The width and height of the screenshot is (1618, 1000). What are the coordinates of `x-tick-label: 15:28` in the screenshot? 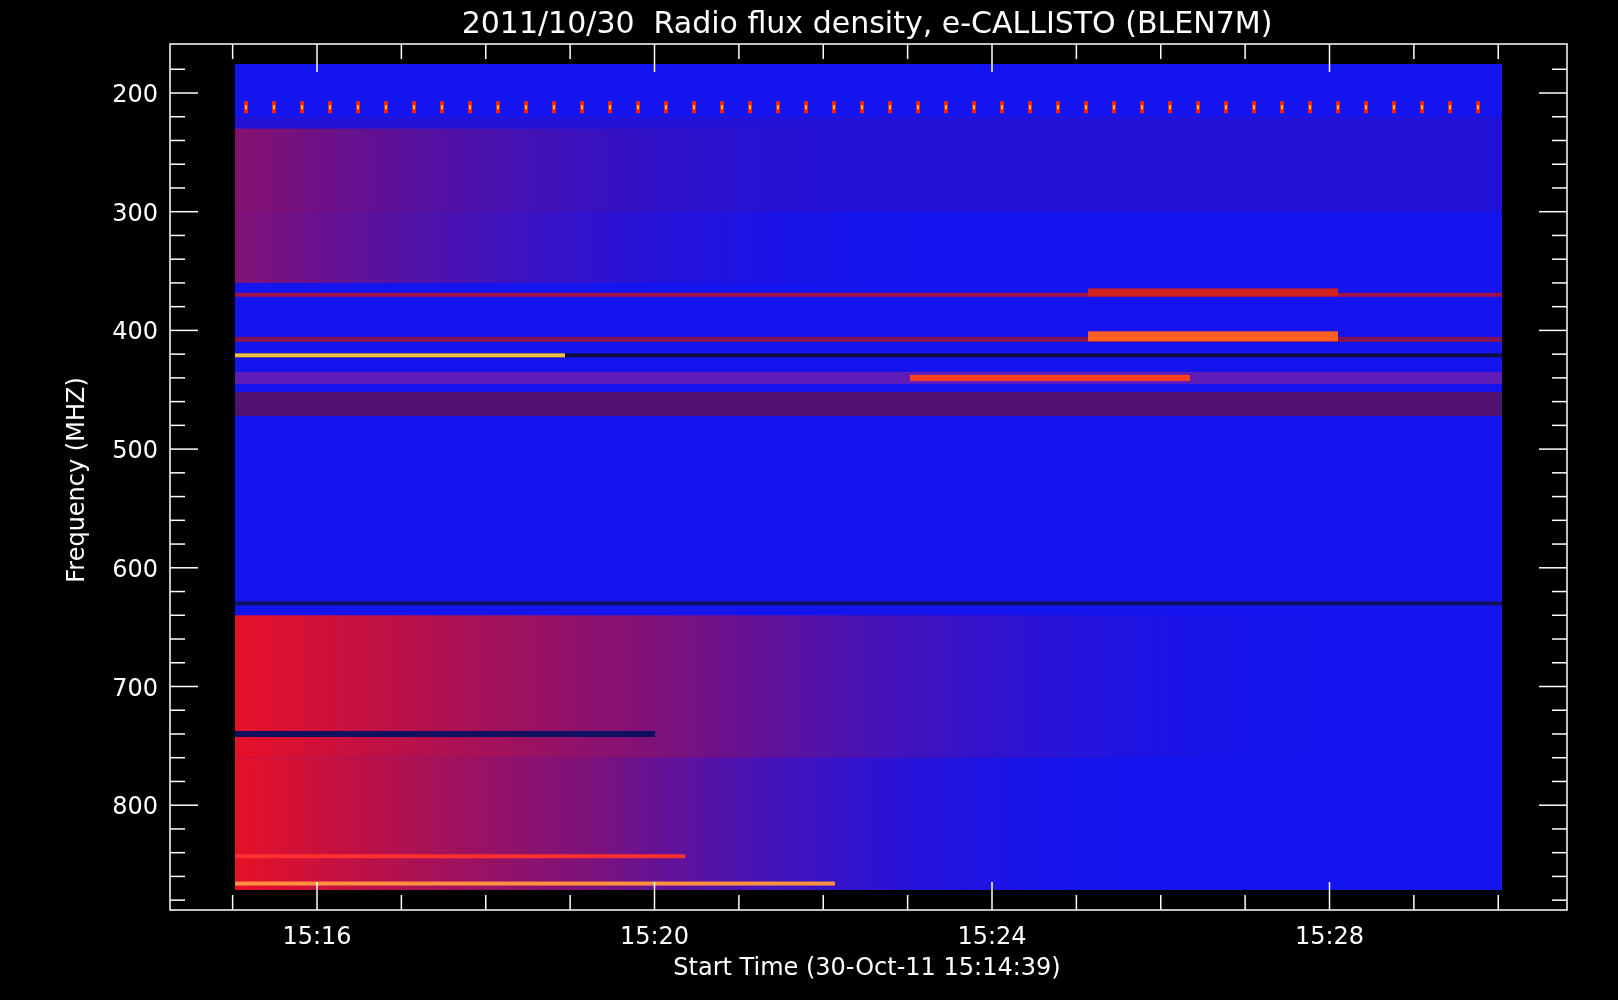 It's located at (1329, 936).